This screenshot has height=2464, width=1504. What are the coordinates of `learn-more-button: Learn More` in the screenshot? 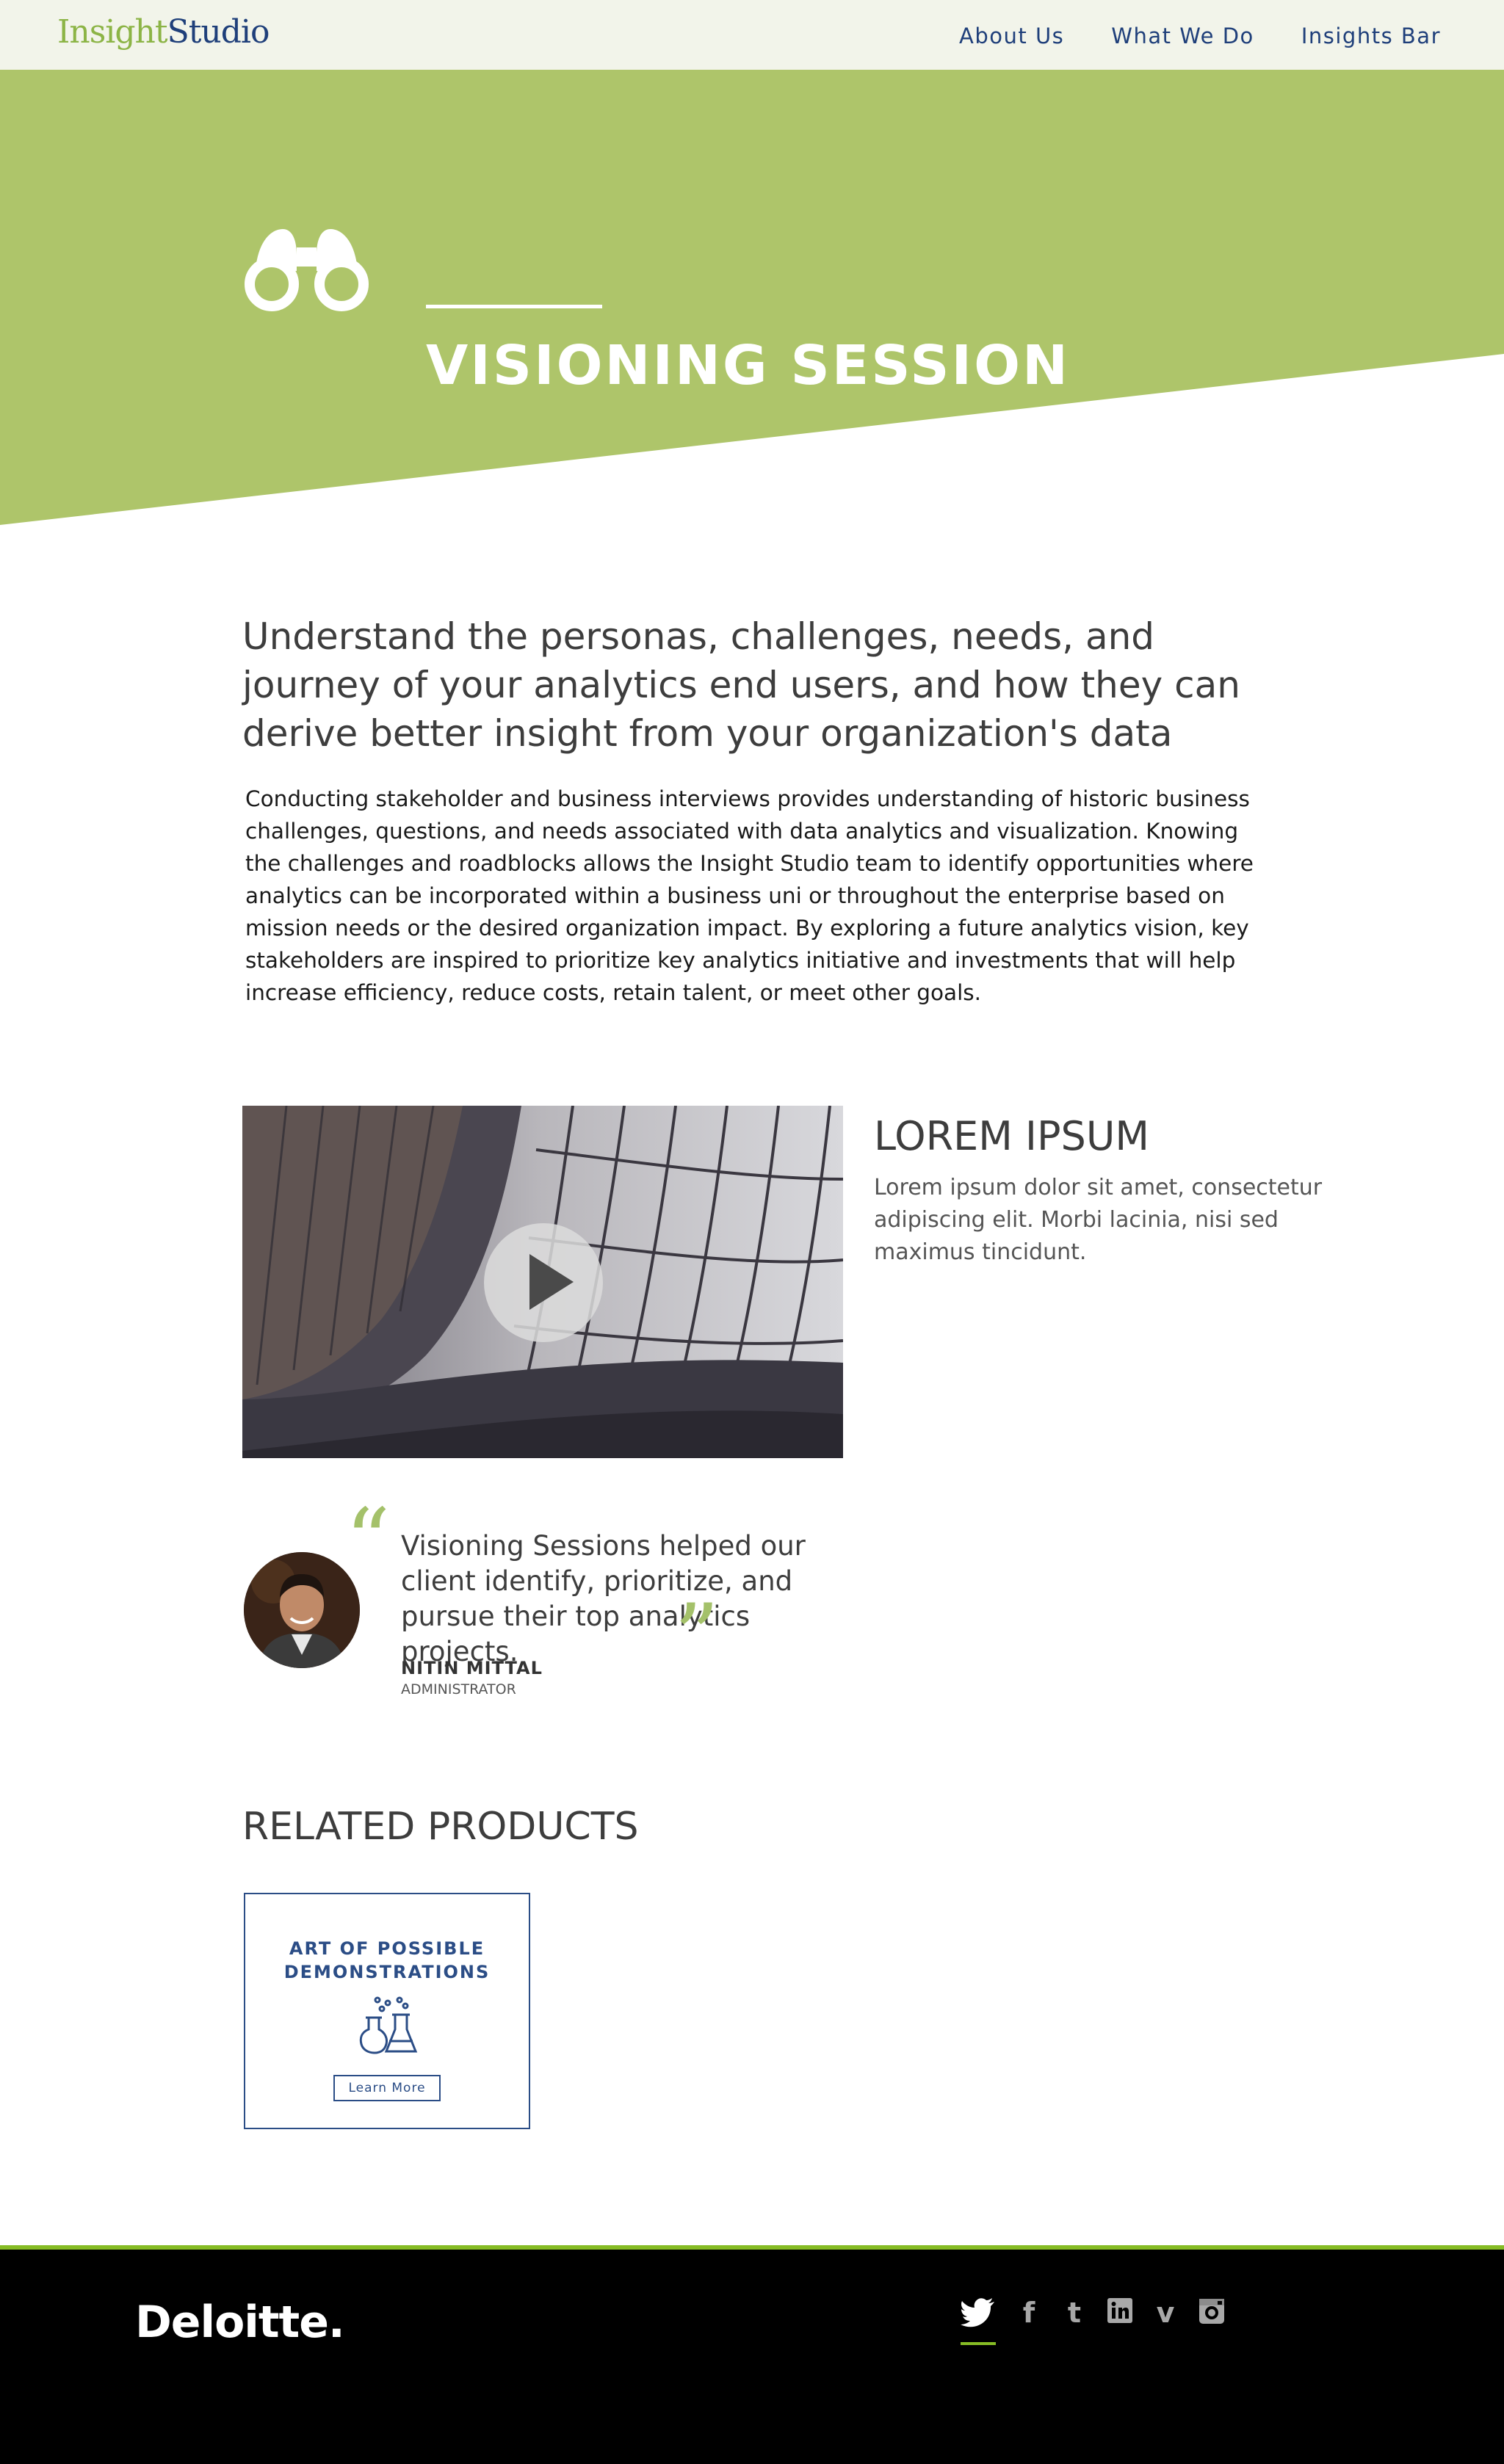 It's located at (387, 2088).